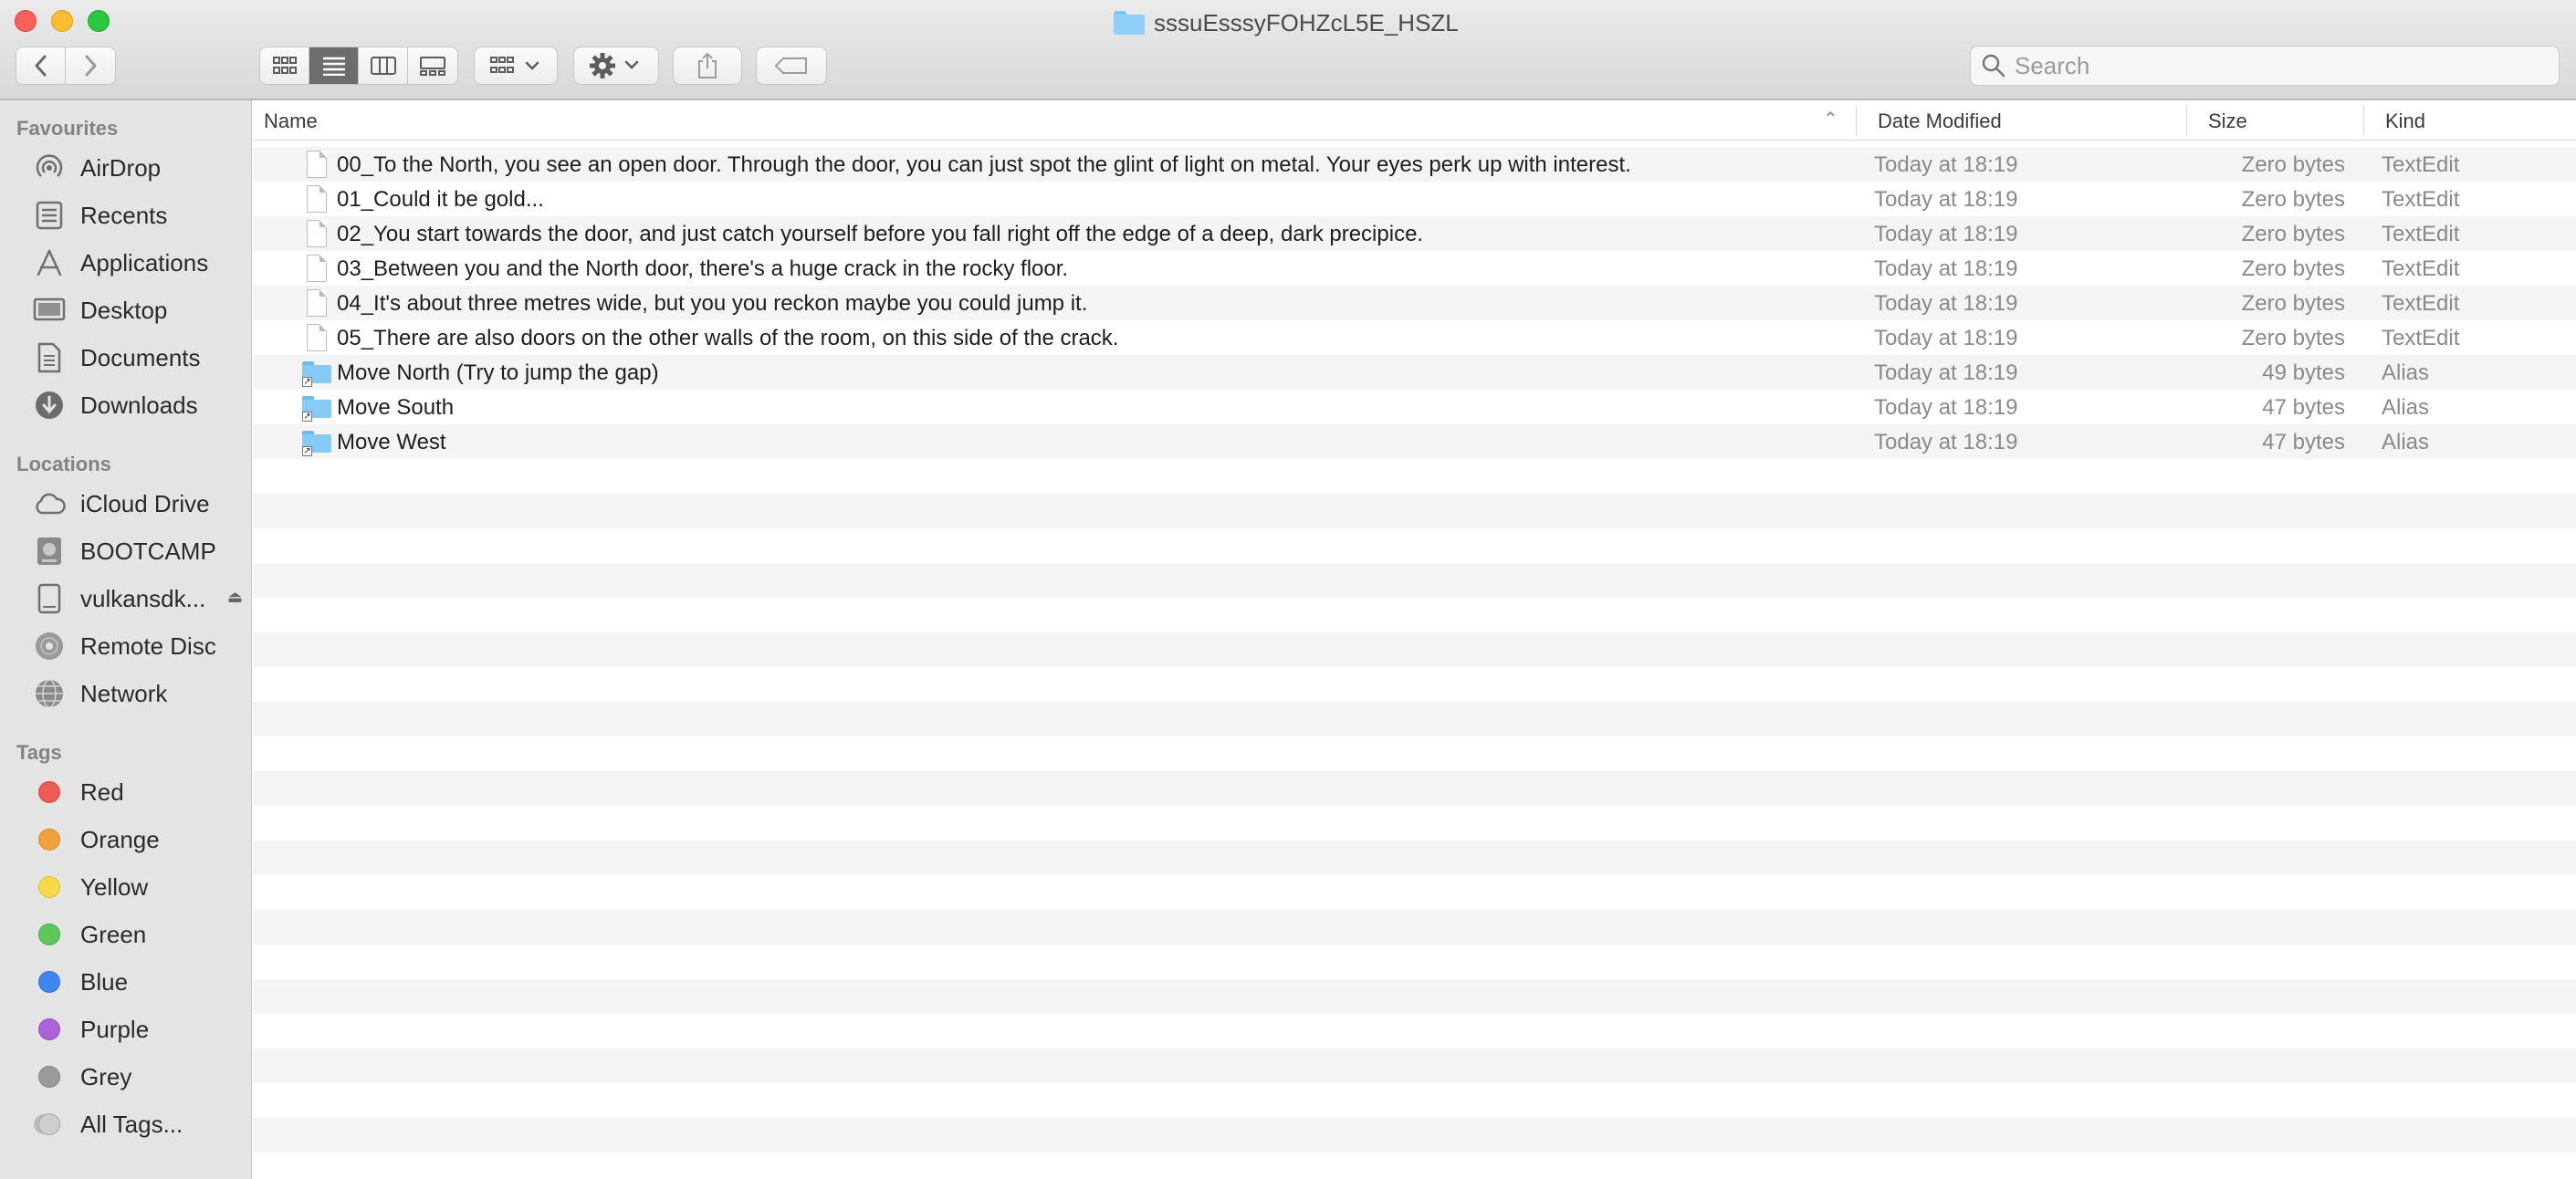 The image size is (2576, 1179). What do you see at coordinates (1940, 121) in the screenshot?
I see `column-header-date-modified: Date Modified` at bounding box center [1940, 121].